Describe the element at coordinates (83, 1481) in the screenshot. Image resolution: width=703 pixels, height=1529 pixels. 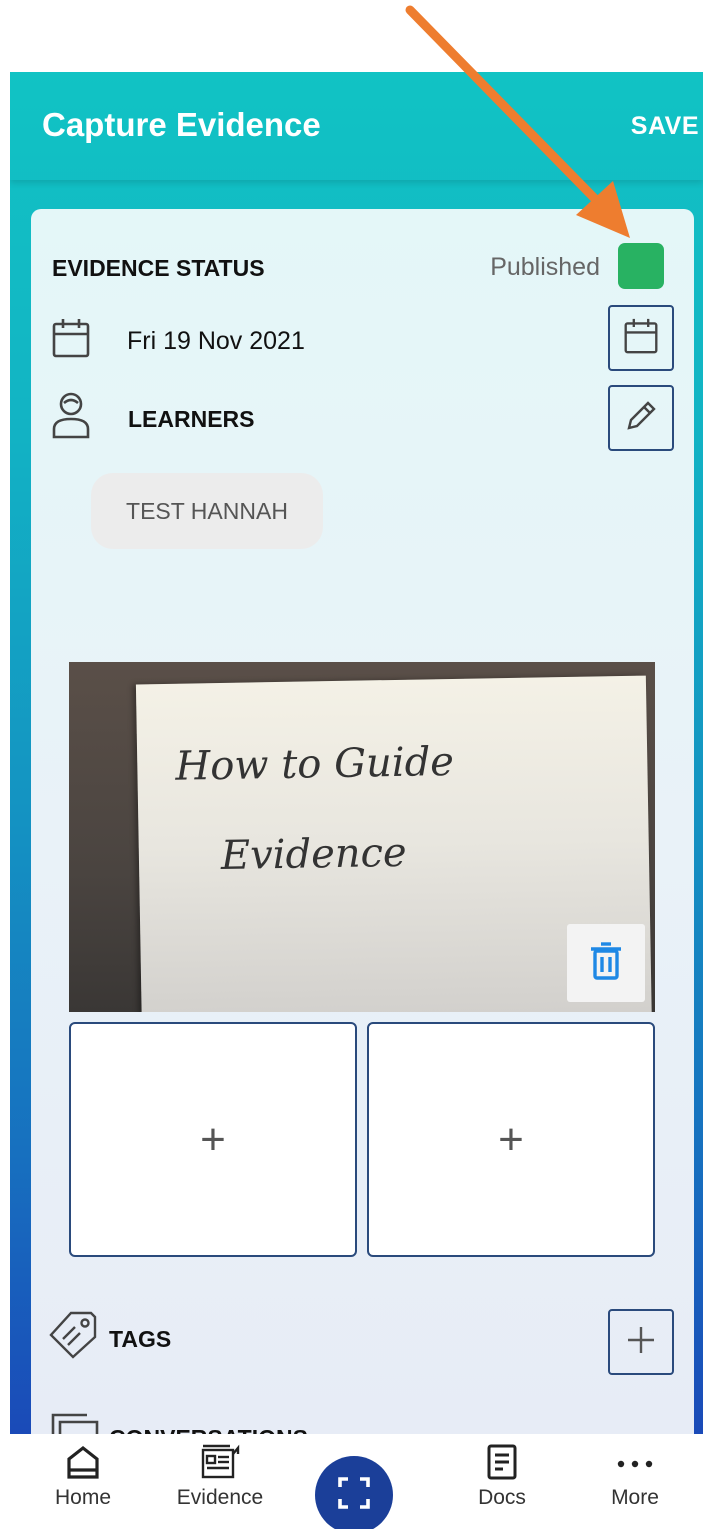
I see `nav-home: Home` at that location.